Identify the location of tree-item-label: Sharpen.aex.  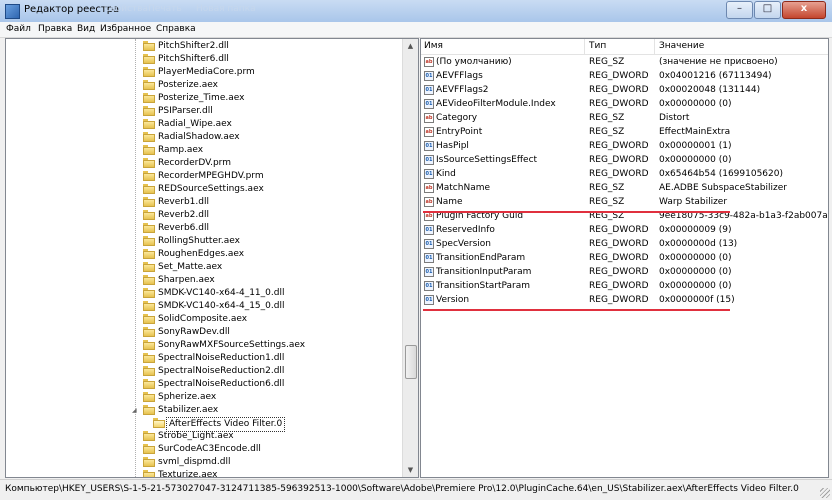
(186, 280).